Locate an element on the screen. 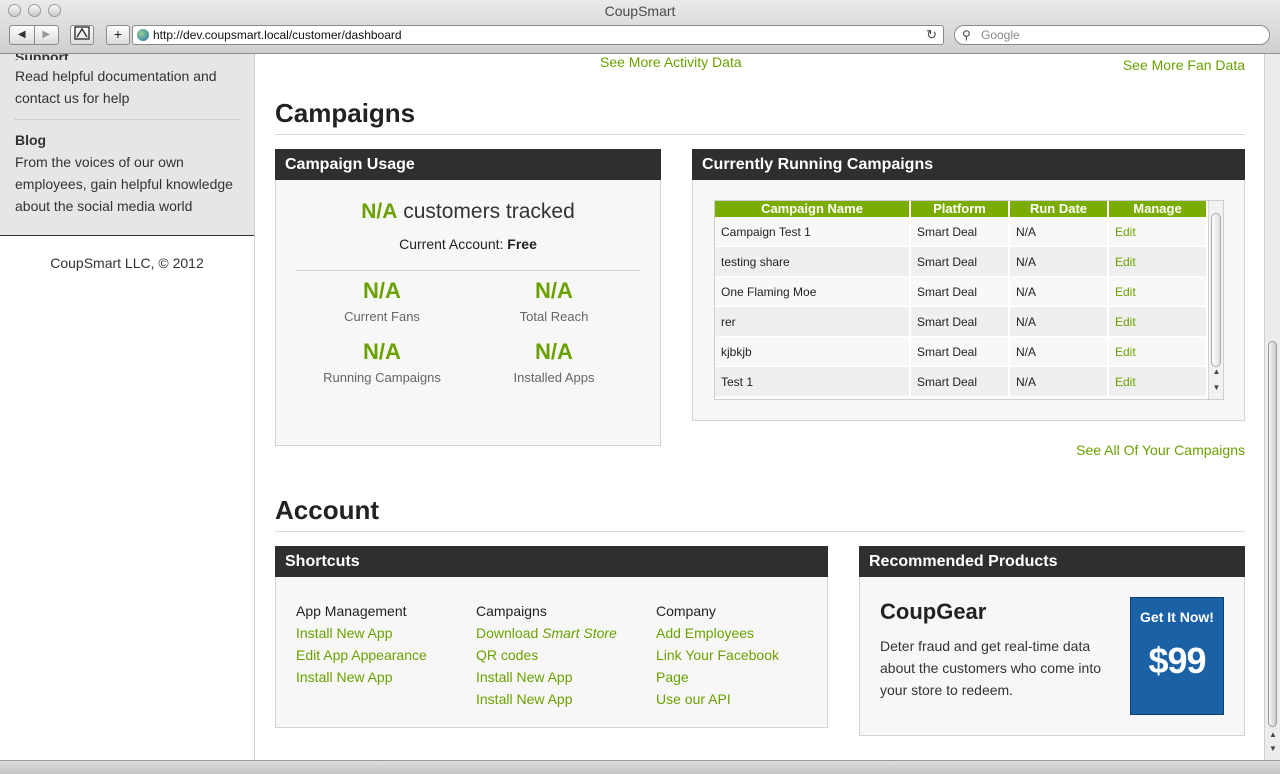 Image resolution: width=1280 pixels, height=774 pixels. stat-label: Total Reach is located at coordinates (554, 316).